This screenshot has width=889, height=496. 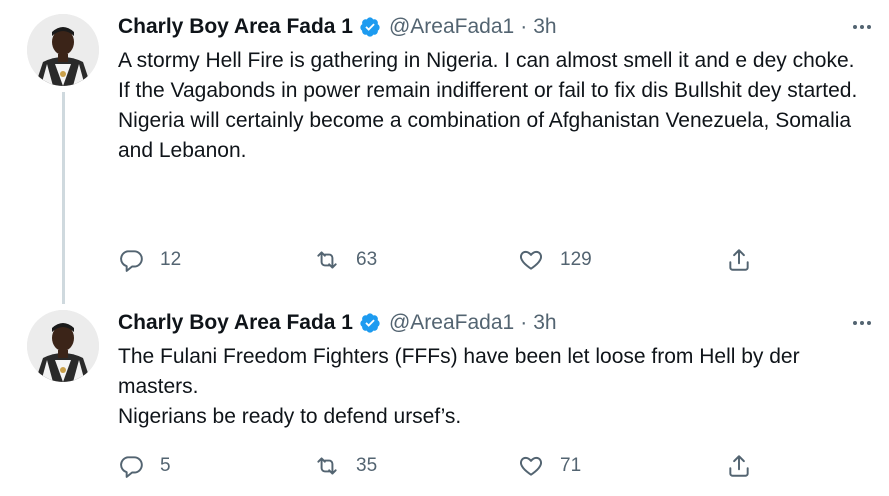 I want to click on reply-button: 5, so click(x=144, y=466).